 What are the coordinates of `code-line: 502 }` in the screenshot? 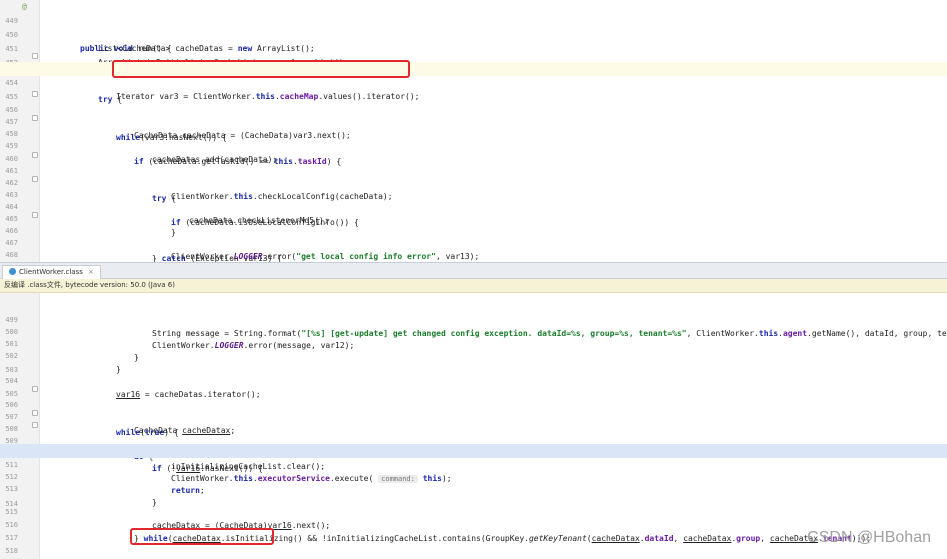 It's located at (473, 354).